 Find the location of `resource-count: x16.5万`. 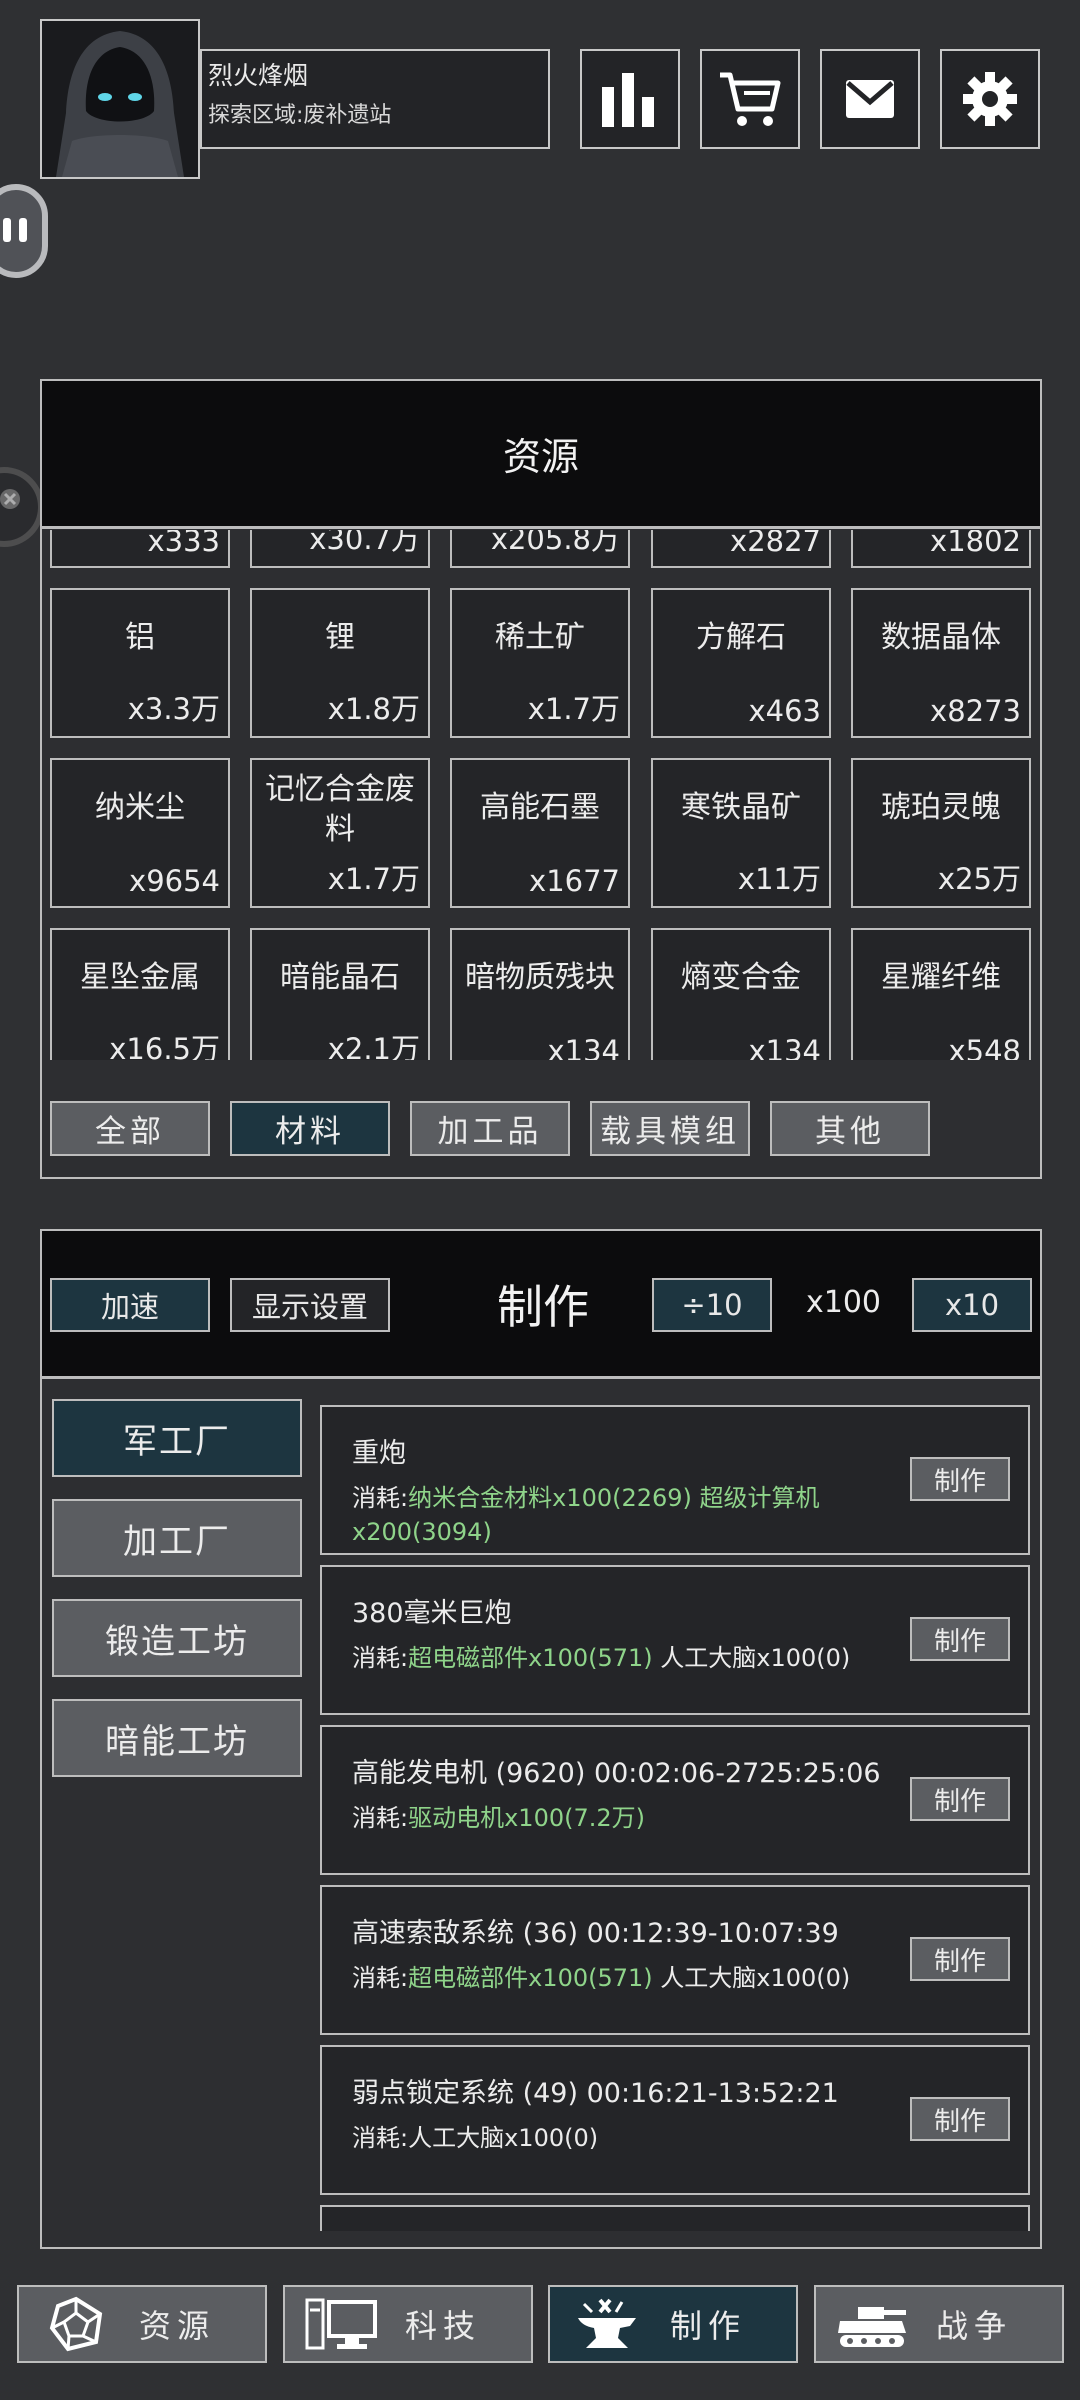

resource-count: x16.5万 is located at coordinates (164, 1046).